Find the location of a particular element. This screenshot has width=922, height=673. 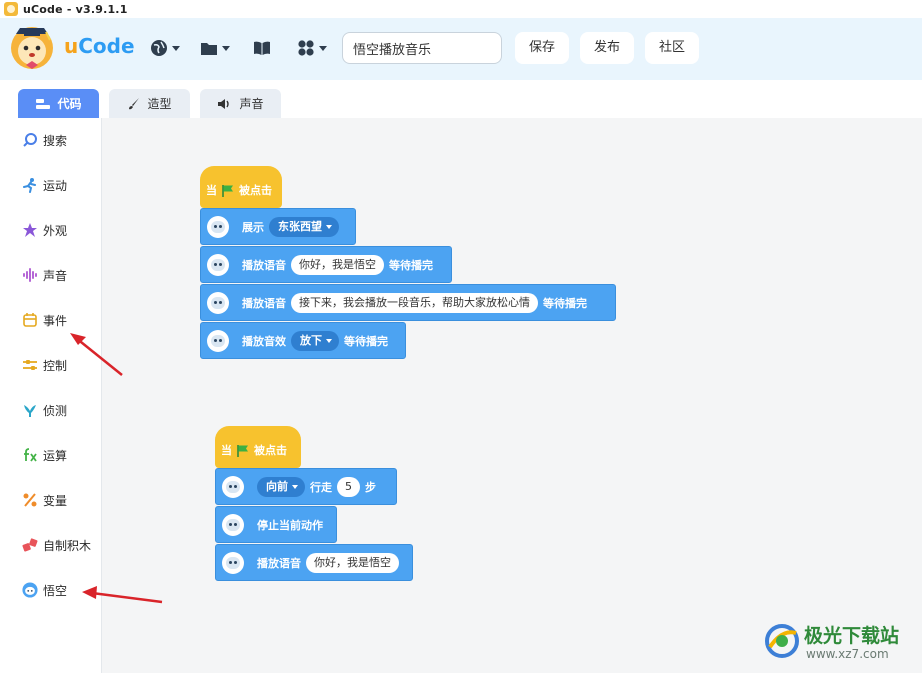

sidebar-item-looks: 外观 is located at coordinates (51, 230).